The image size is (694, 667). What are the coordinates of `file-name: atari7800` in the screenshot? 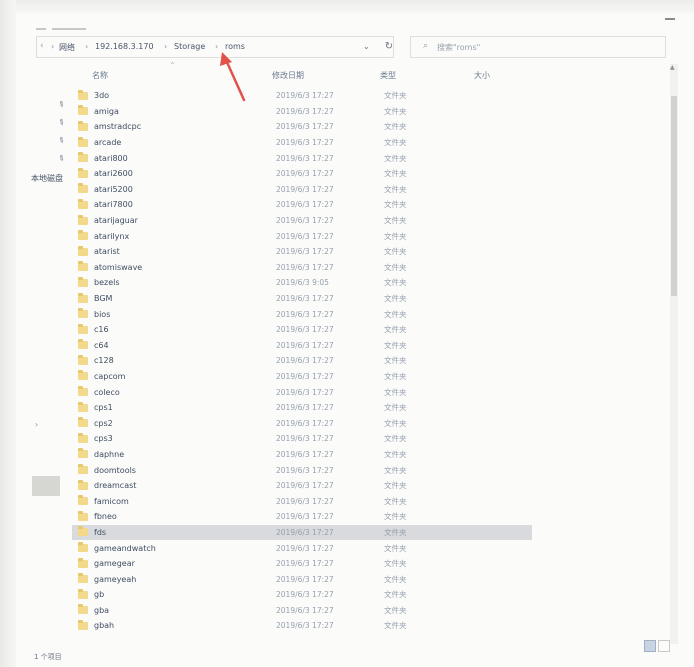 It's located at (113, 205).